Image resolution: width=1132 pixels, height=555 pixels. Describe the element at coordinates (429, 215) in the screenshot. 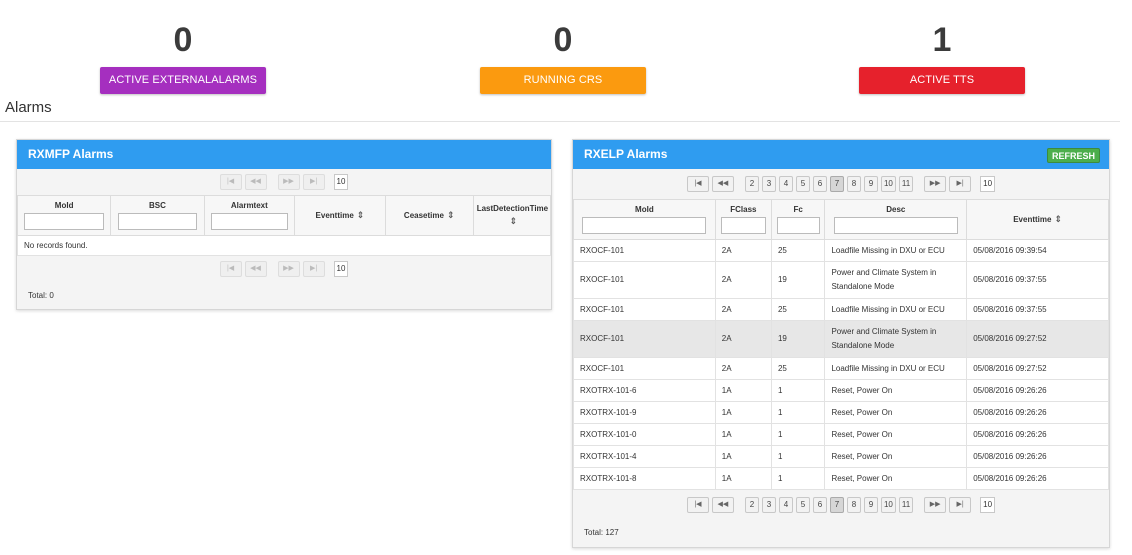

I see `column-header-ceasetime: Ceasetime ⇕` at that location.